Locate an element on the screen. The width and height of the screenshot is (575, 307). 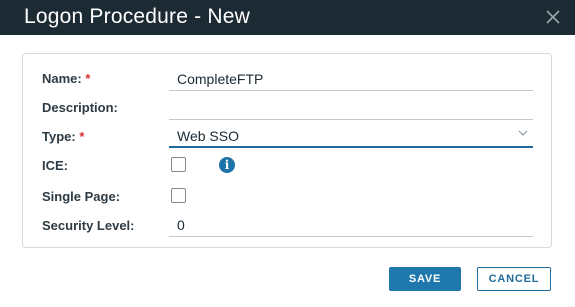
type-select: Web SSO is located at coordinates (351, 135).